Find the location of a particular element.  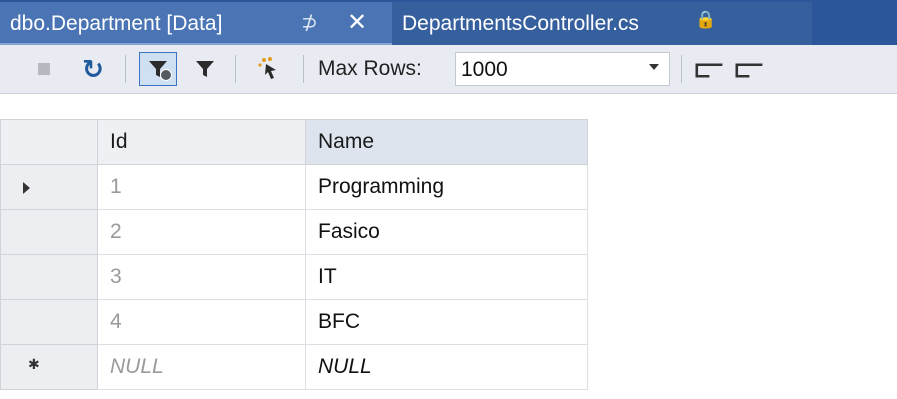

column-header-name: Name is located at coordinates (446, 142).